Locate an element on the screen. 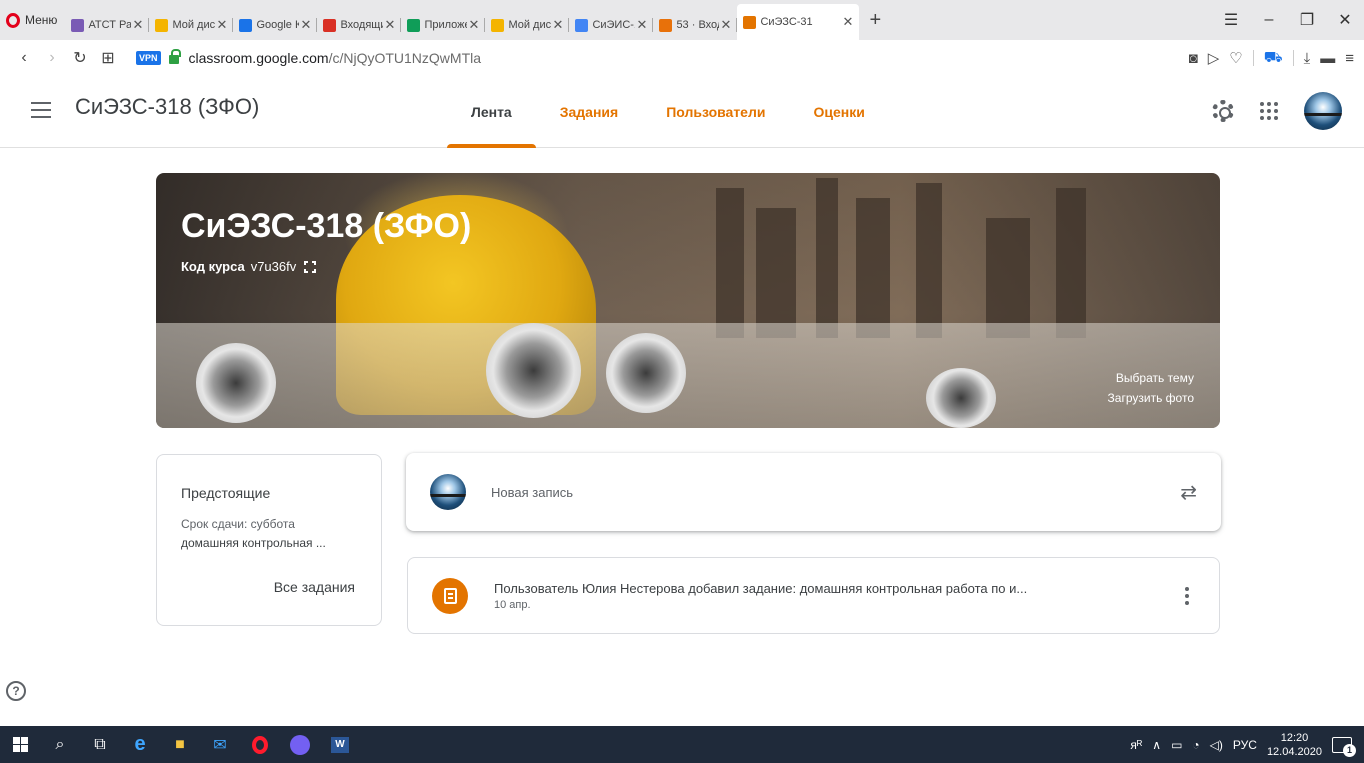  browser-tab: Входящие✕ is located at coordinates (359, 25).